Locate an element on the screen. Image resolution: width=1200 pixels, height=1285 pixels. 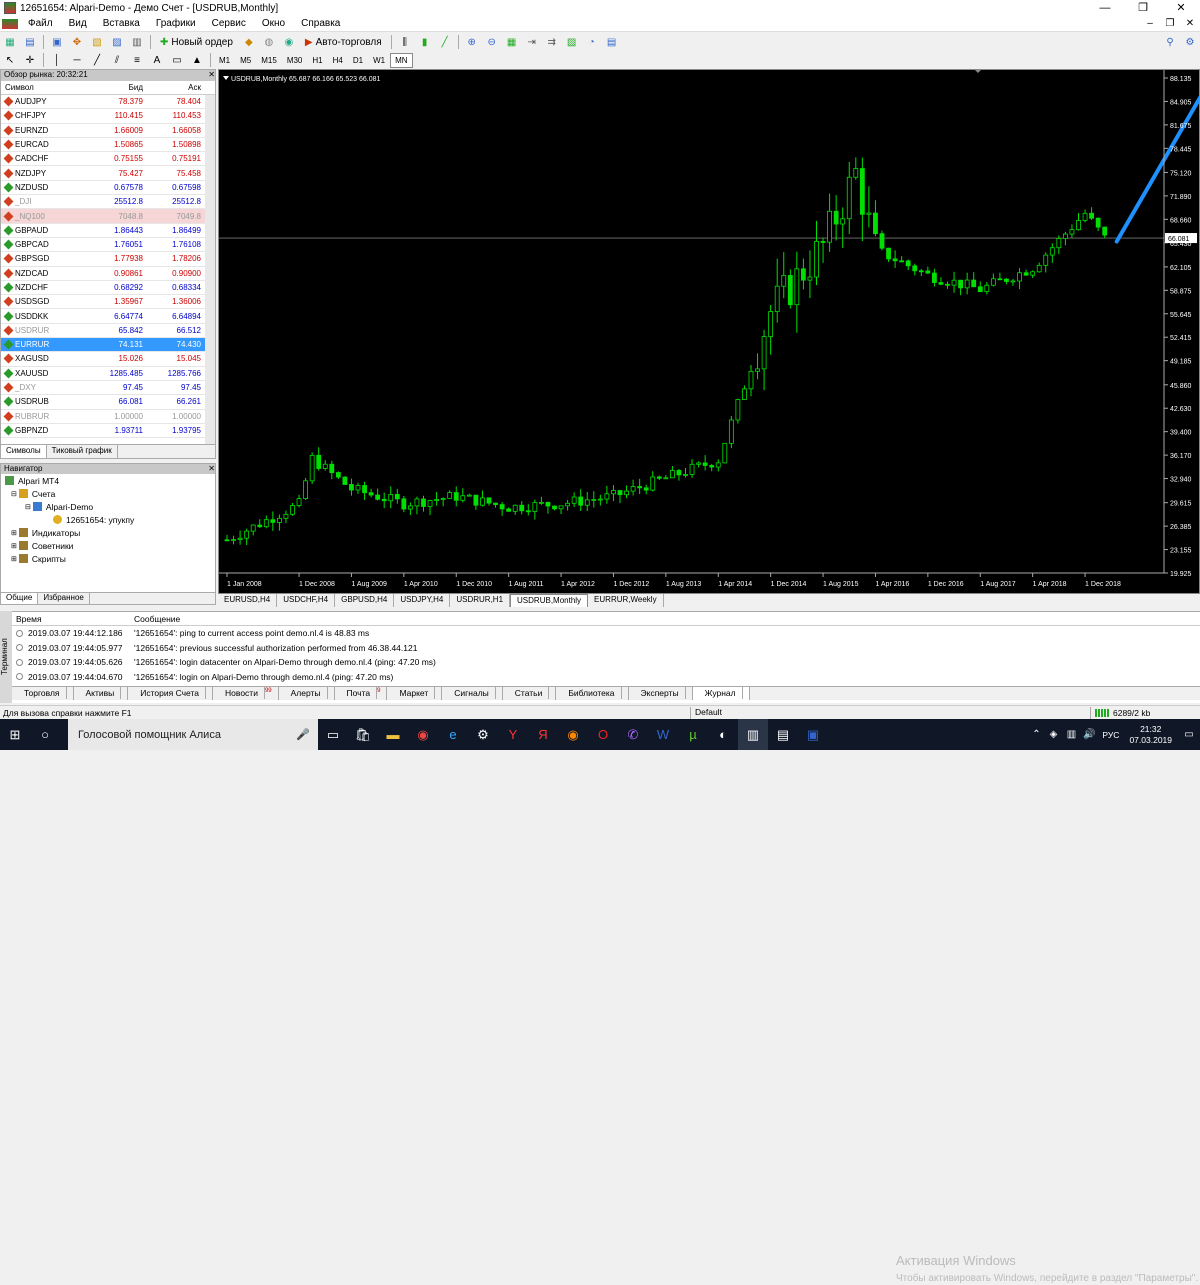
periods-icon: ◔ is located at coordinates (592, 42).